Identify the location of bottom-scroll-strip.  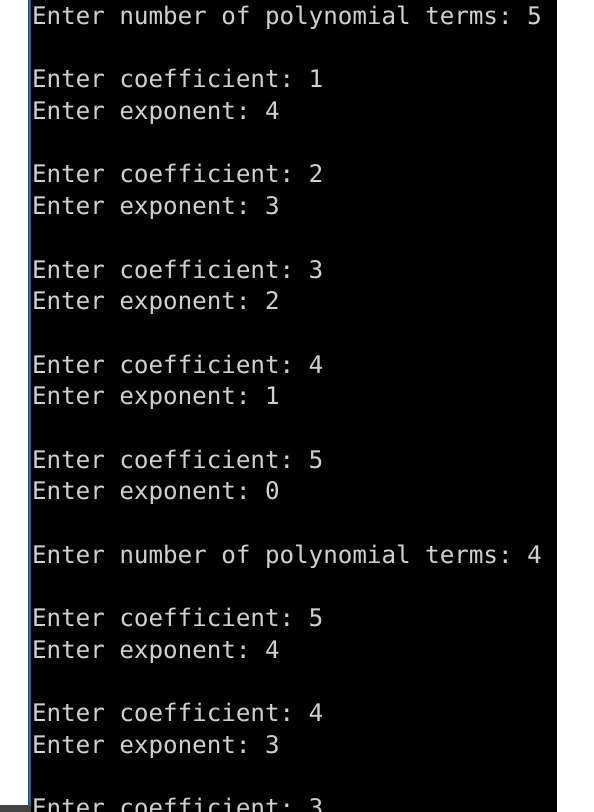
(15, 808).